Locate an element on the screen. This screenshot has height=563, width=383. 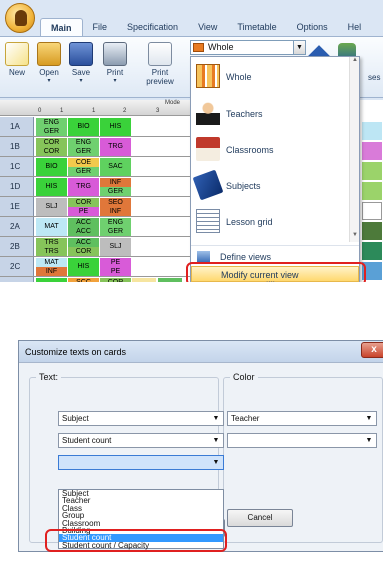
text-select-1: Subject ▼ is located at coordinates (141, 418).